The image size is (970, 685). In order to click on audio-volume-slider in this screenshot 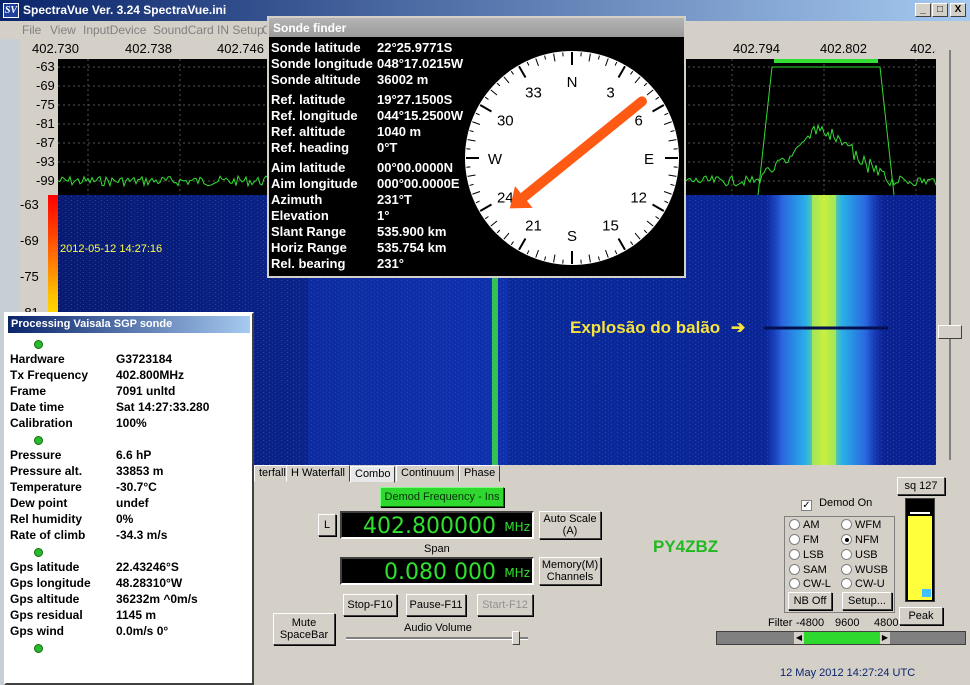, I will do `click(516, 638)`.